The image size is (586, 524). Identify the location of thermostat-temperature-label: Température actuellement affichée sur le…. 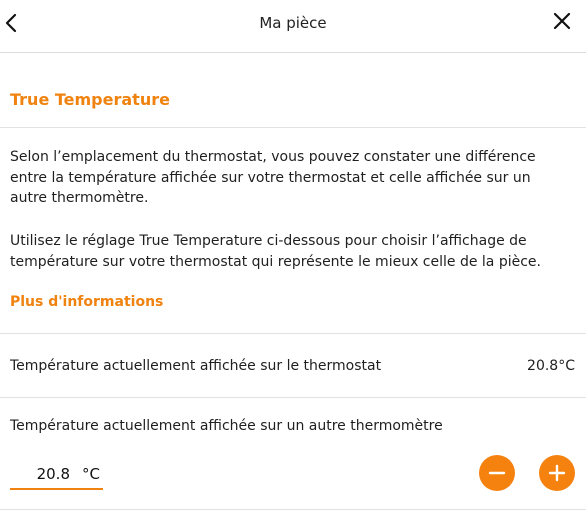
(196, 366).